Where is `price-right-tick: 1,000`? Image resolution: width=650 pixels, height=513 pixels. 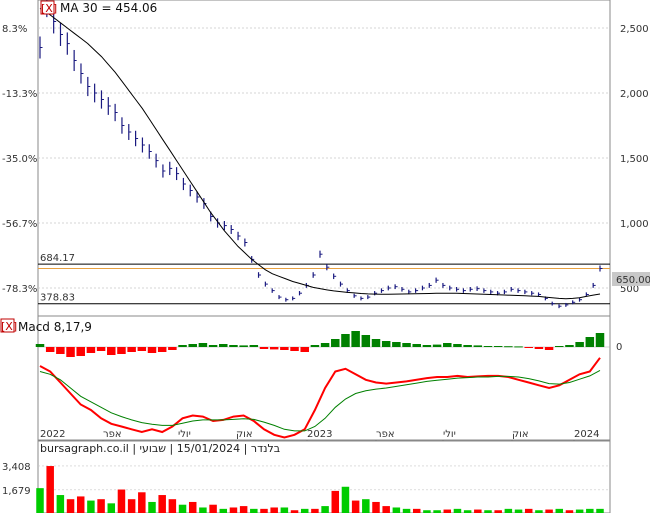
price-right-tick: 1,000 is located at coordinates (634, 224).